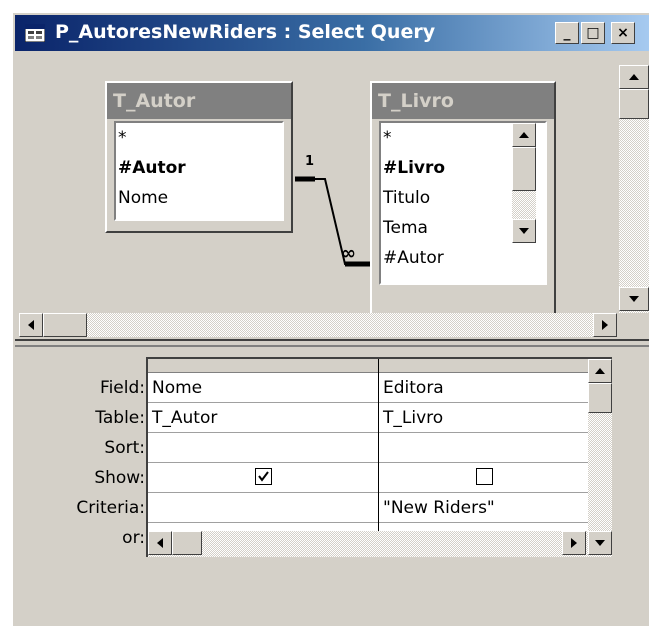 Image resolution: width=649 pixels, height=626 pixels. Describe the element at coordinates (263, 388) in the screenshot. I see `field-cell: Nome` at that location.